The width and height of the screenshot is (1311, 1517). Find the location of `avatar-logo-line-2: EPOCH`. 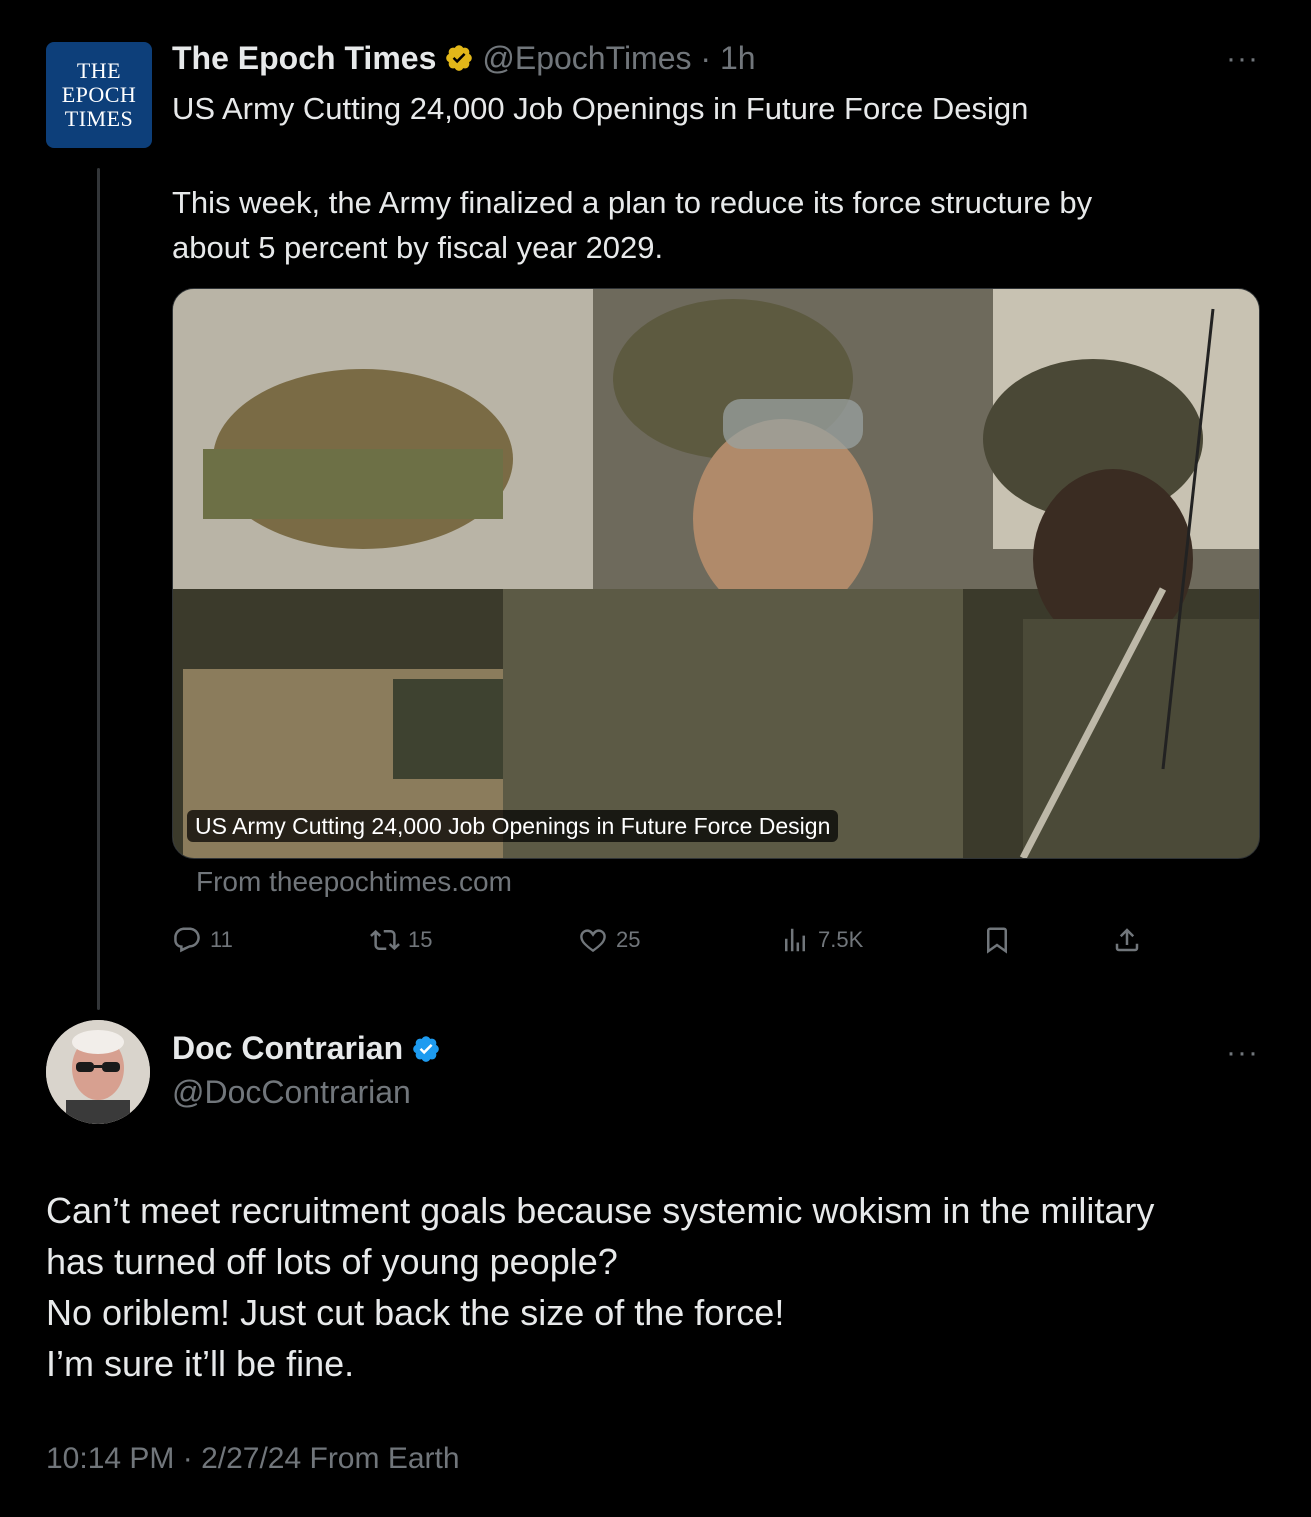

avatar-logo-line-2: EPOCH is located at coordinates (99, 94).